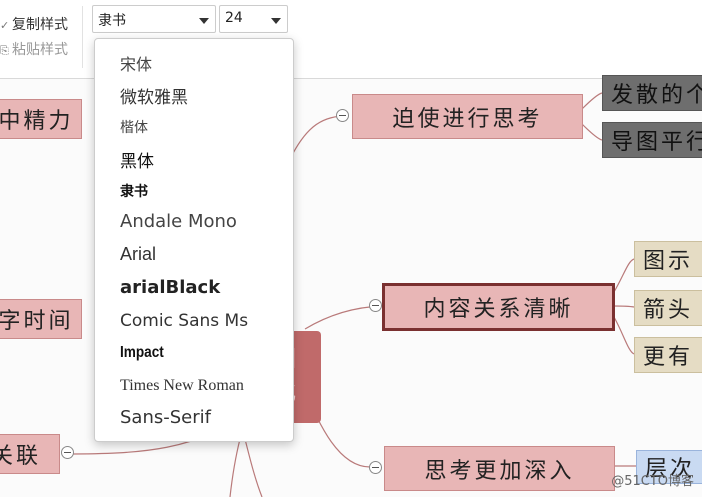 The height and width of the screenshot is (497, 702). I want to click on node-deeper-thinking: 思考更加深入, so click(499, 468).